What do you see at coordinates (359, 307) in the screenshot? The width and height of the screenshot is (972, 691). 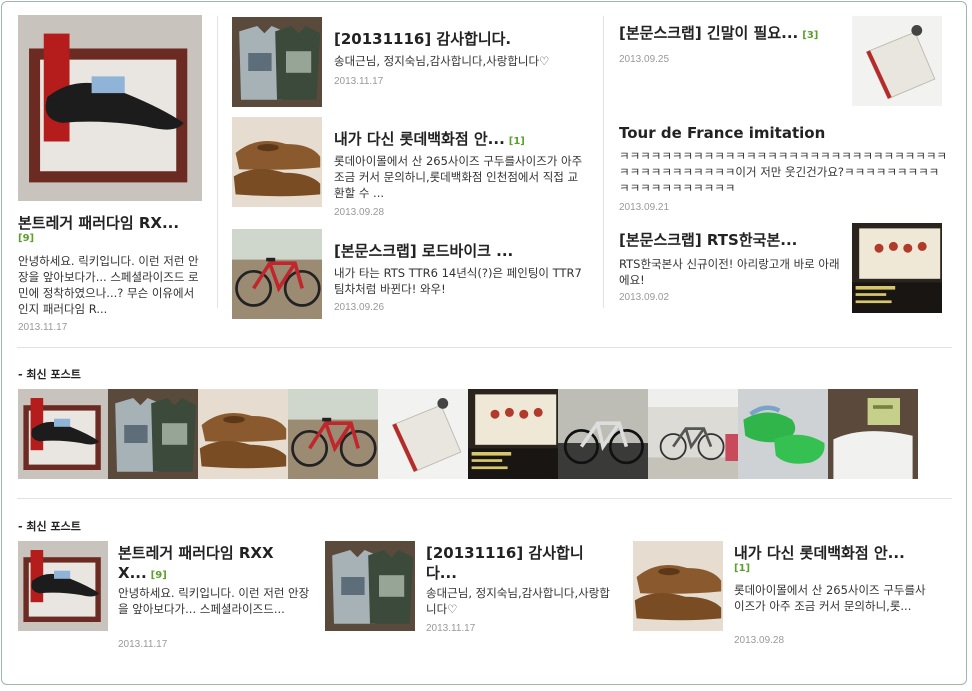 I see `post-date: 2013.09.26` at bounding box center [359, 307].